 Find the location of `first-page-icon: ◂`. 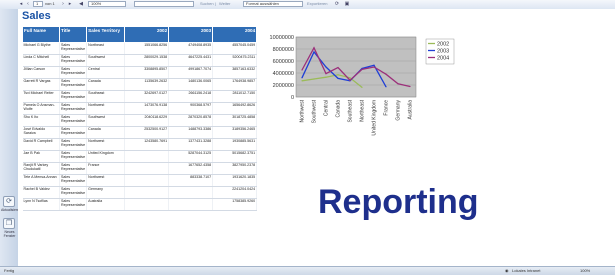

first-page-icon: ◂ is located at coordinates (21, 4).